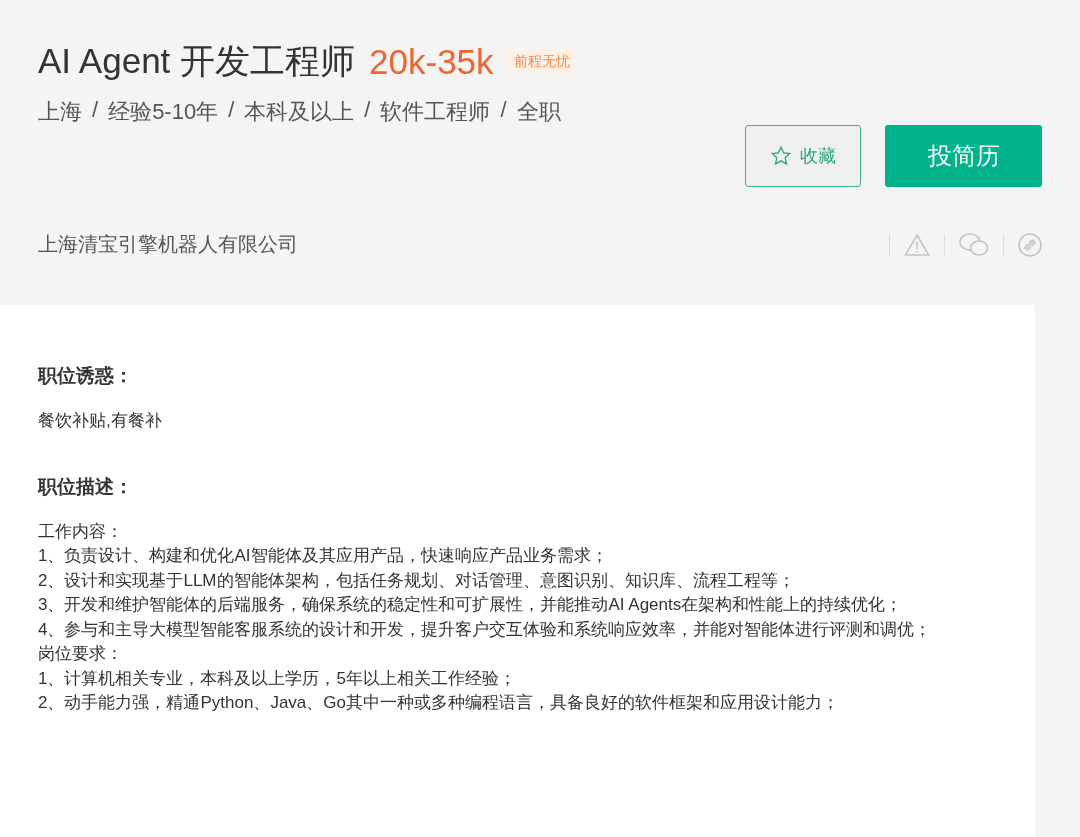 Image resolution: width=1080 pixels, height=837 pixels. Describe the element at coordinates (168, 244) in the screenshot. I see `company-name: 上海清宝引擎机器人有限公司` at that location.